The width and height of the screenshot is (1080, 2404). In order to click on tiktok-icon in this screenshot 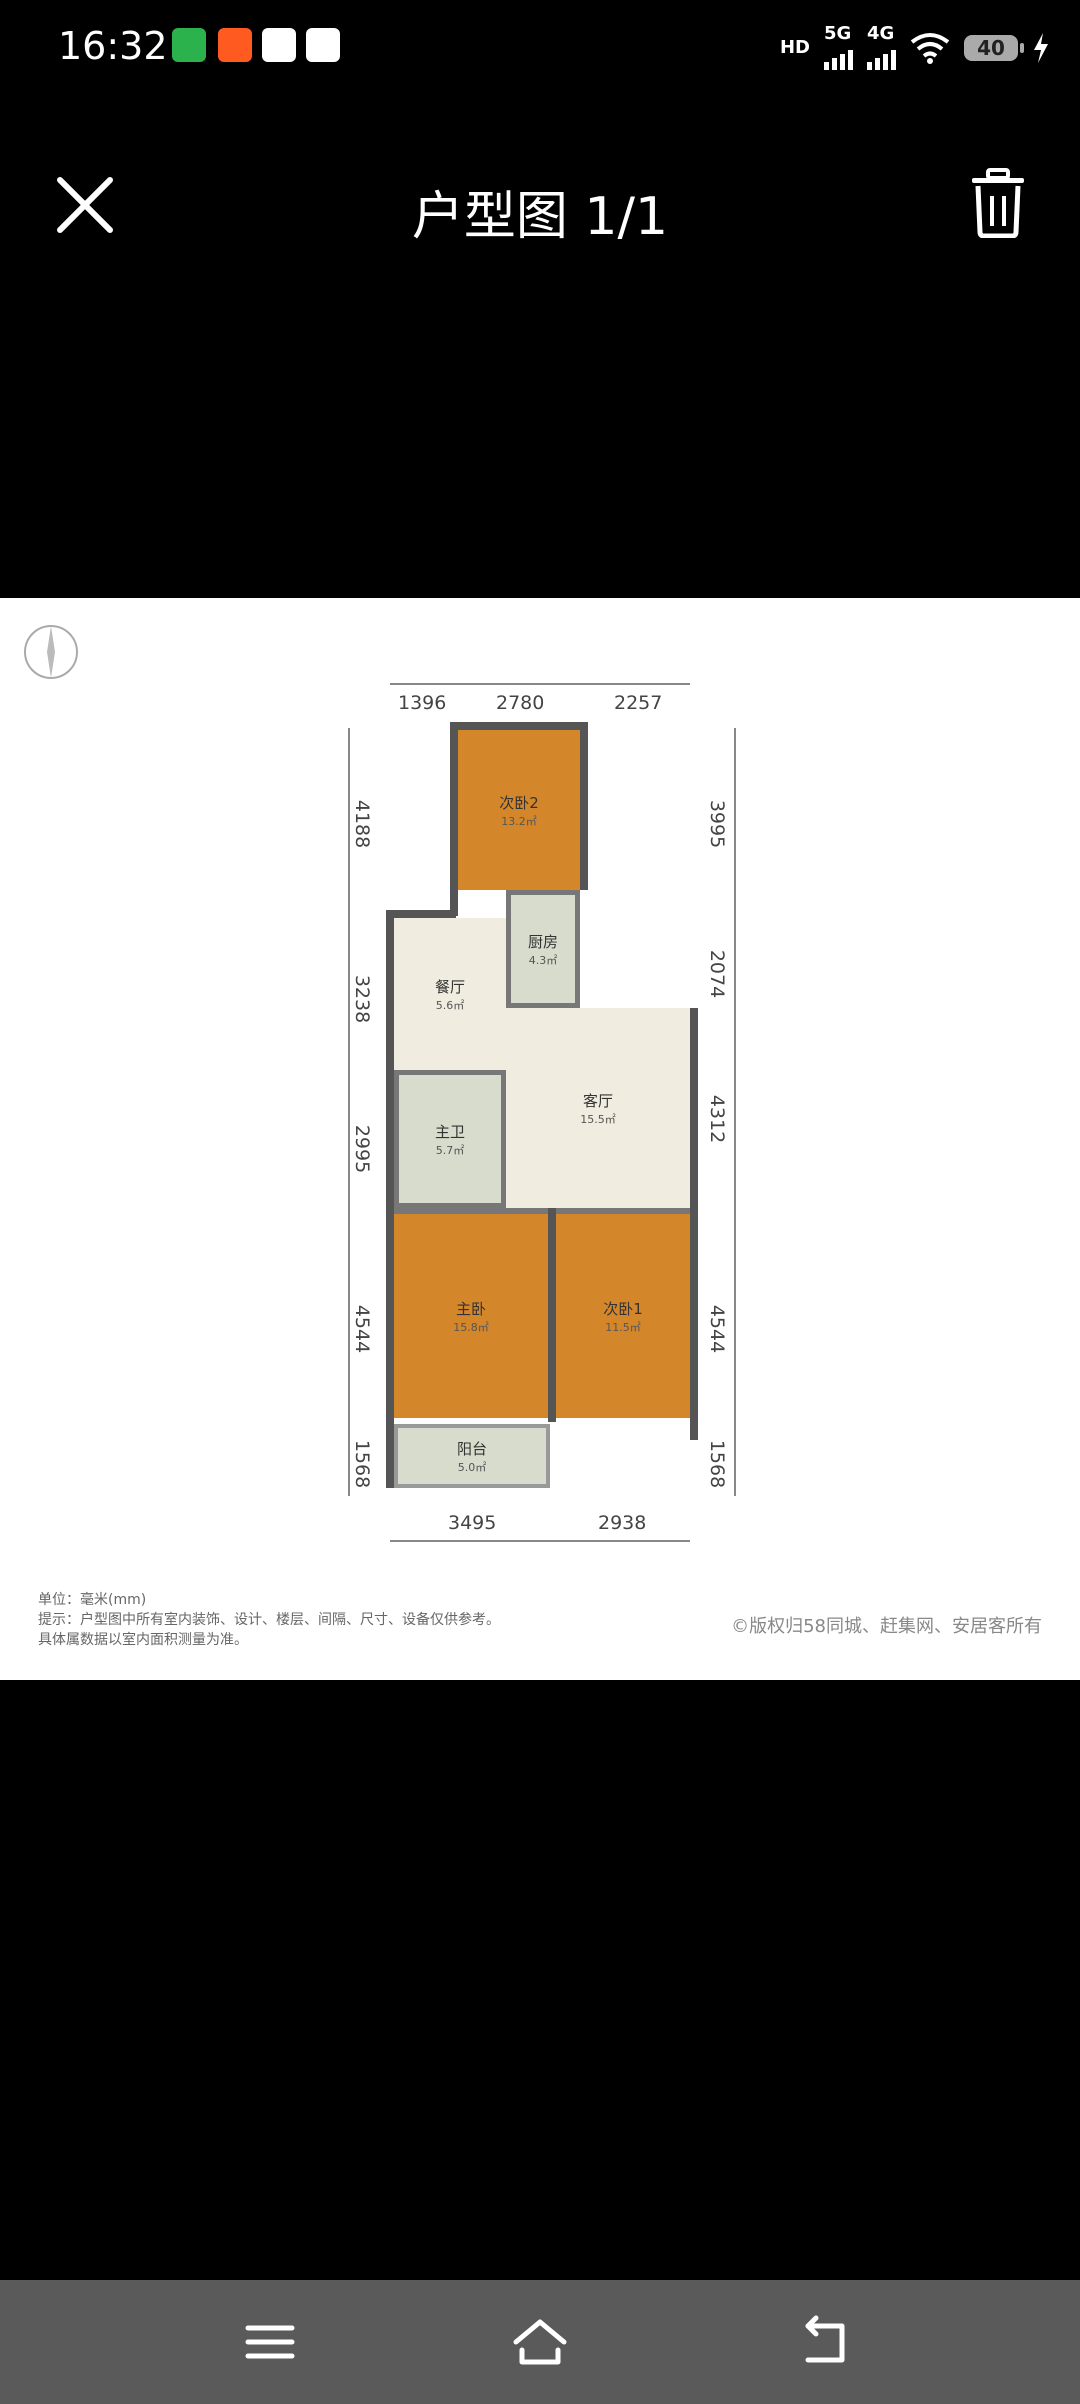, I will do `click(279, 45)`.